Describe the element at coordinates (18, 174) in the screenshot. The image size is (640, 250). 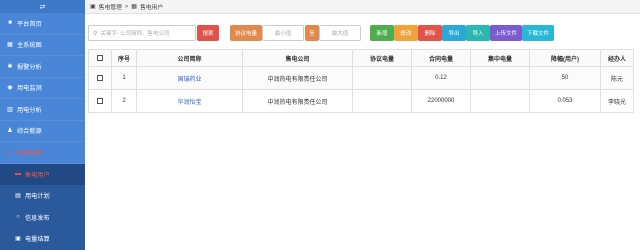
I see `users-icon: ▬` at that location.